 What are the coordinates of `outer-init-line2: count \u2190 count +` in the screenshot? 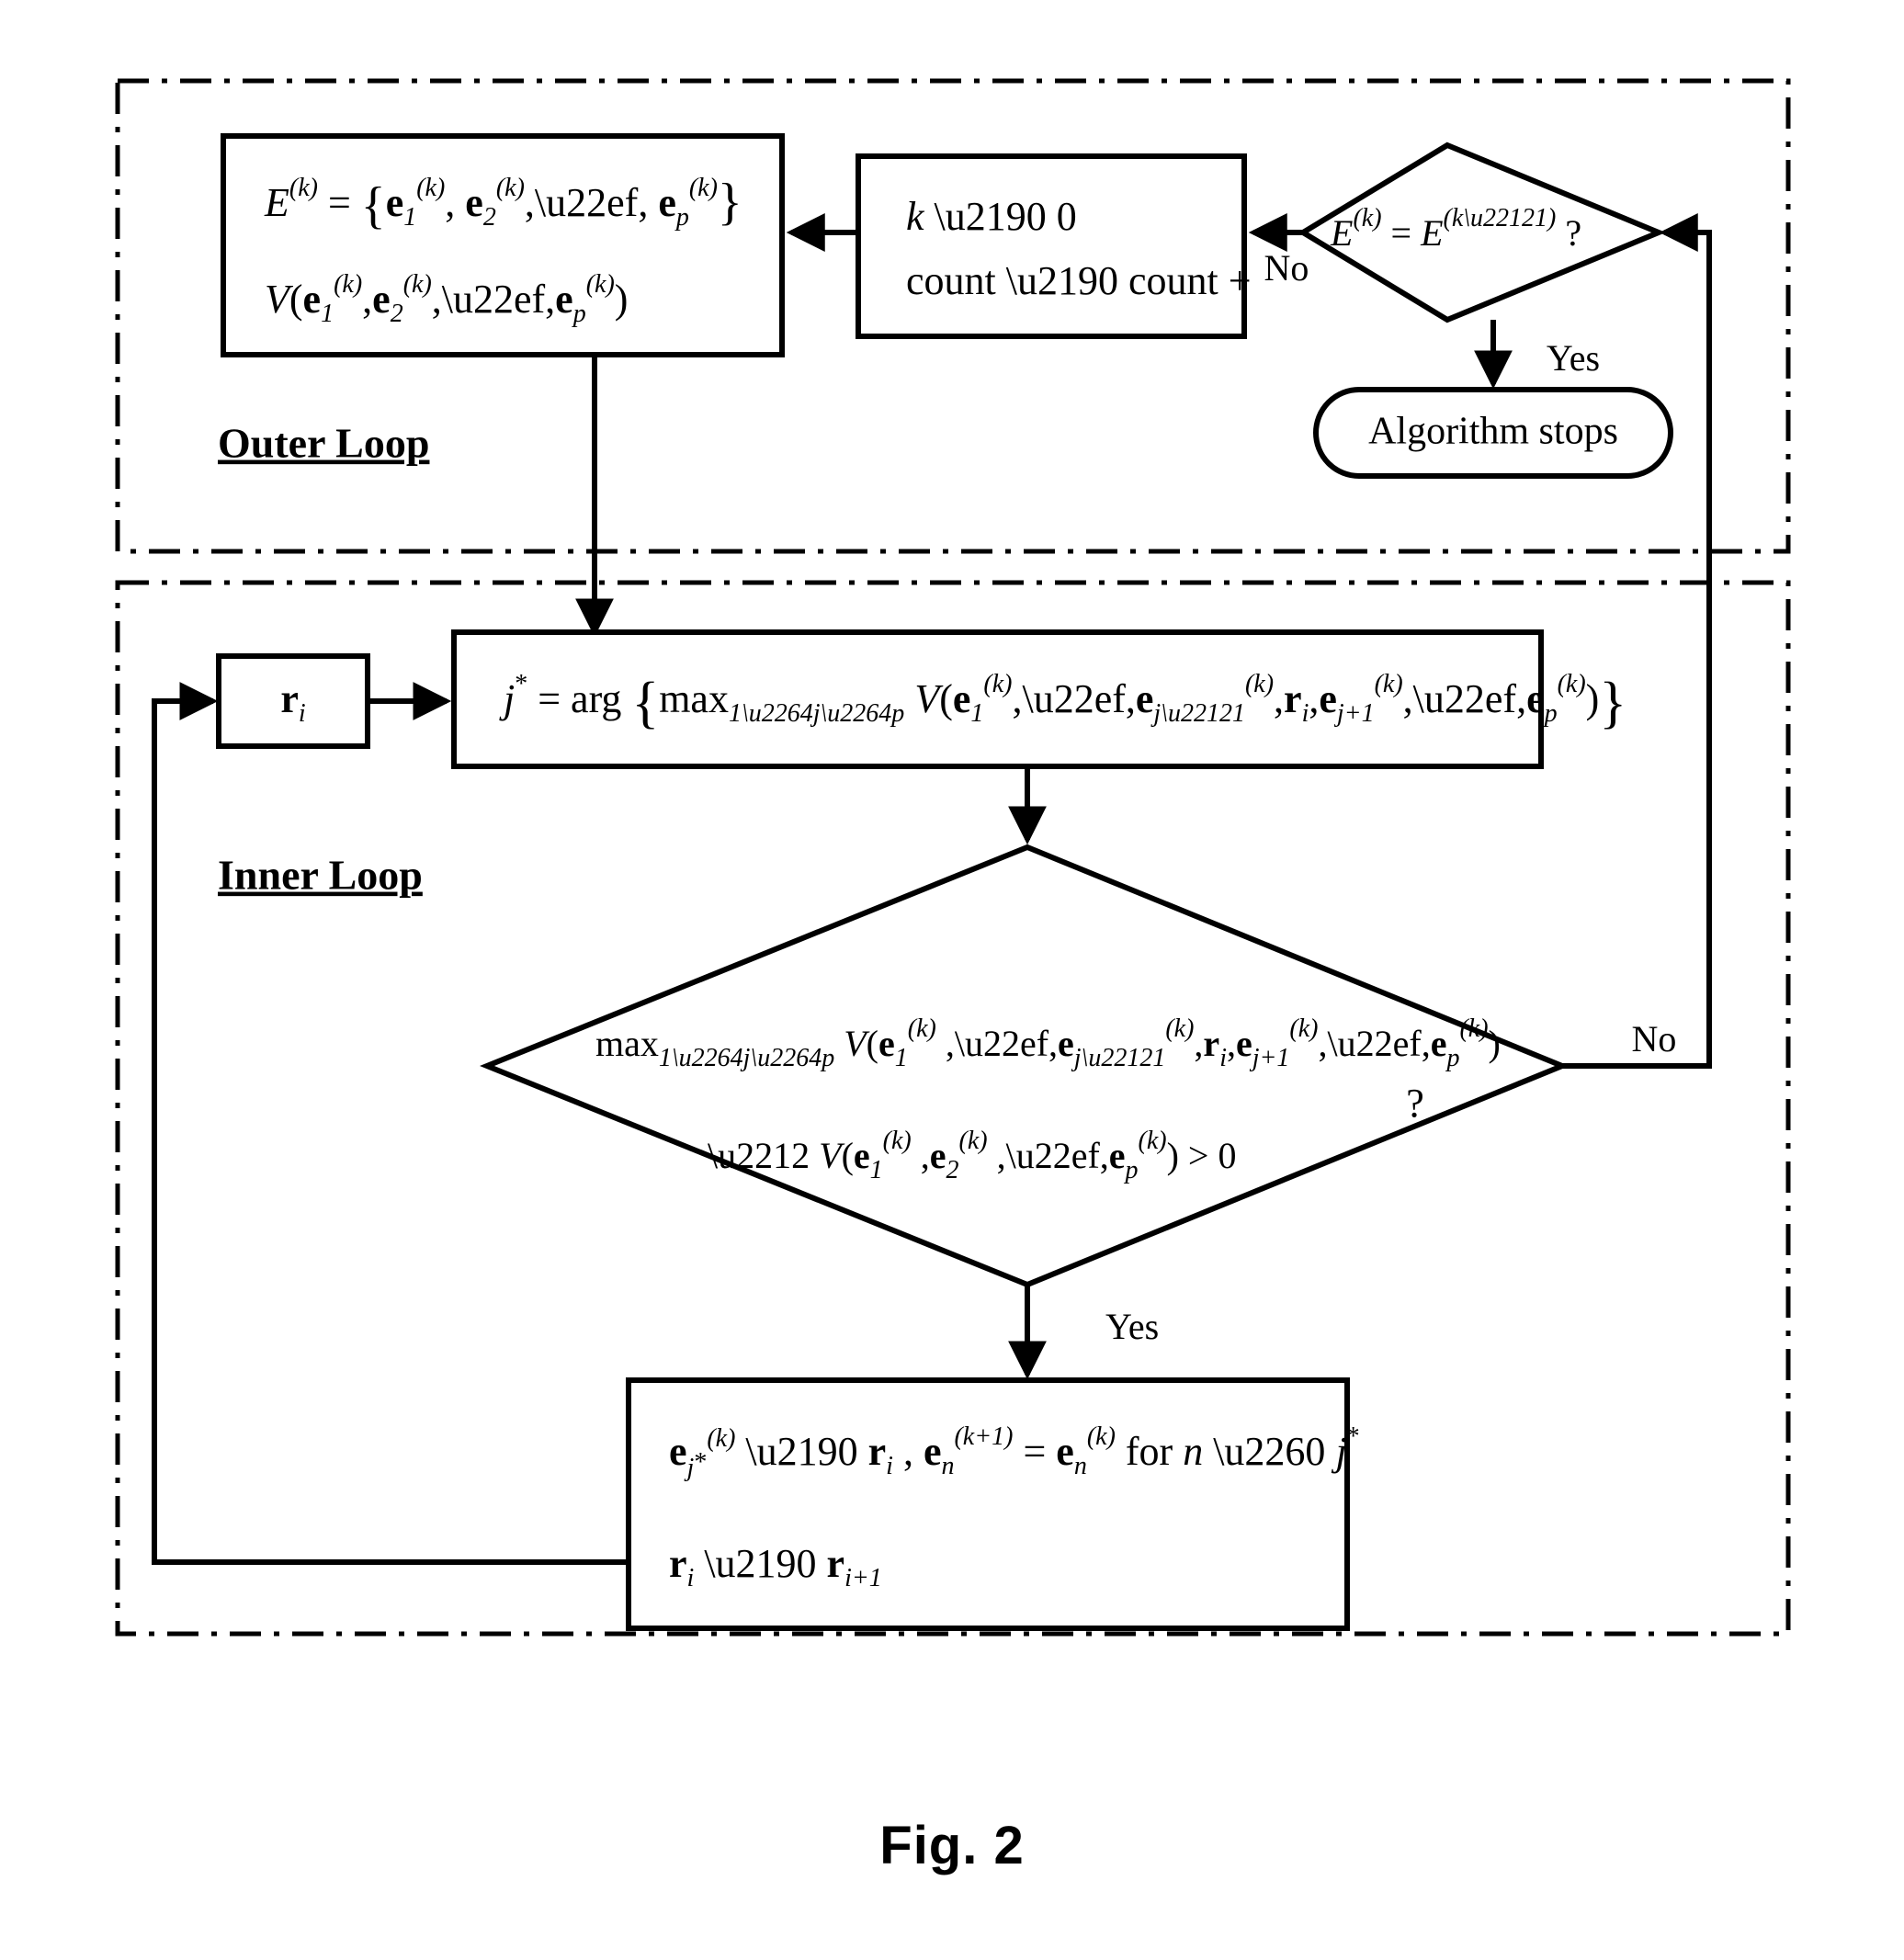 It's located at (1079, 281).